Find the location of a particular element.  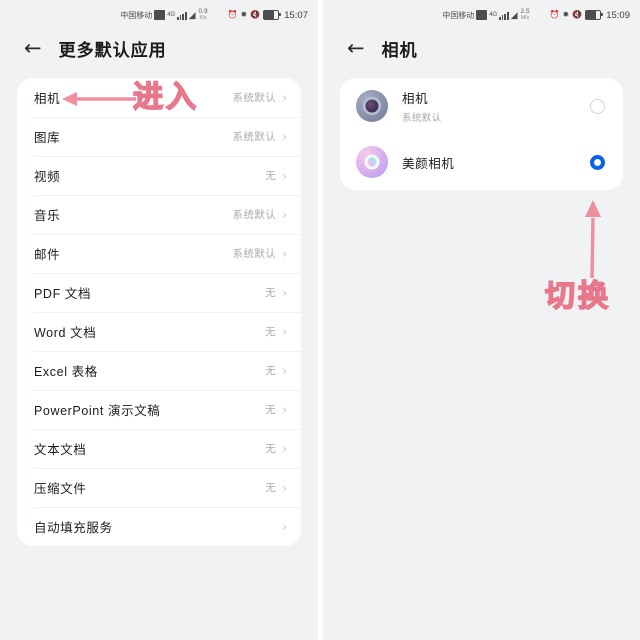

list-item: 邮件 系统默认 › is located at coordinates (159, 253).